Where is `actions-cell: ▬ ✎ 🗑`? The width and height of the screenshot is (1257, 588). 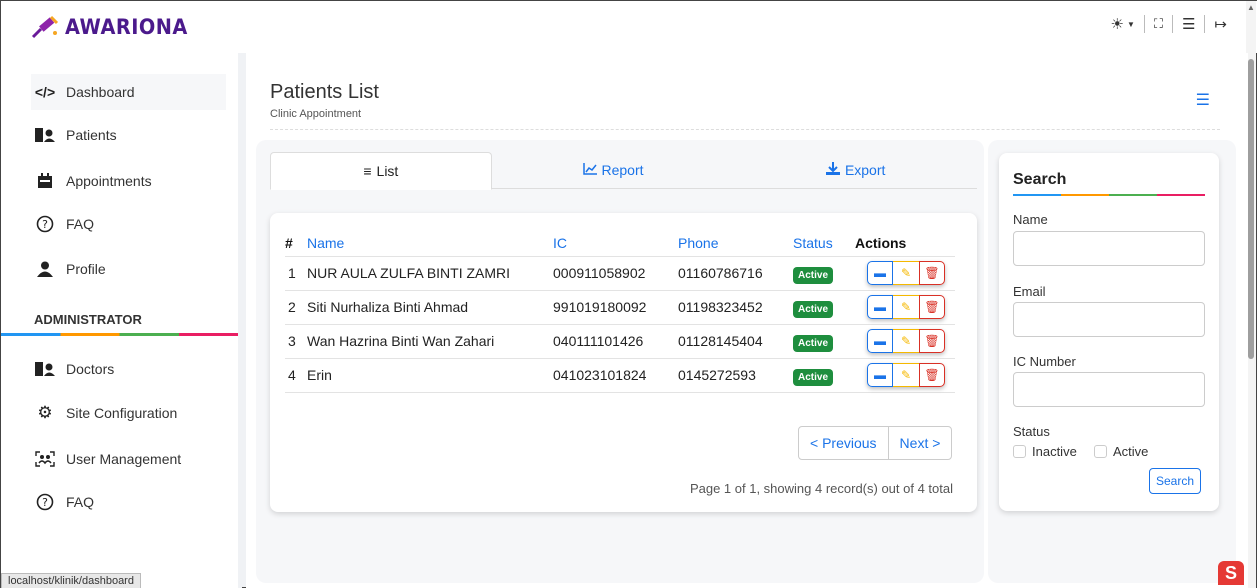 actions-cell: ▬ ✎ 🗑 is located at coordinates (905, 272).